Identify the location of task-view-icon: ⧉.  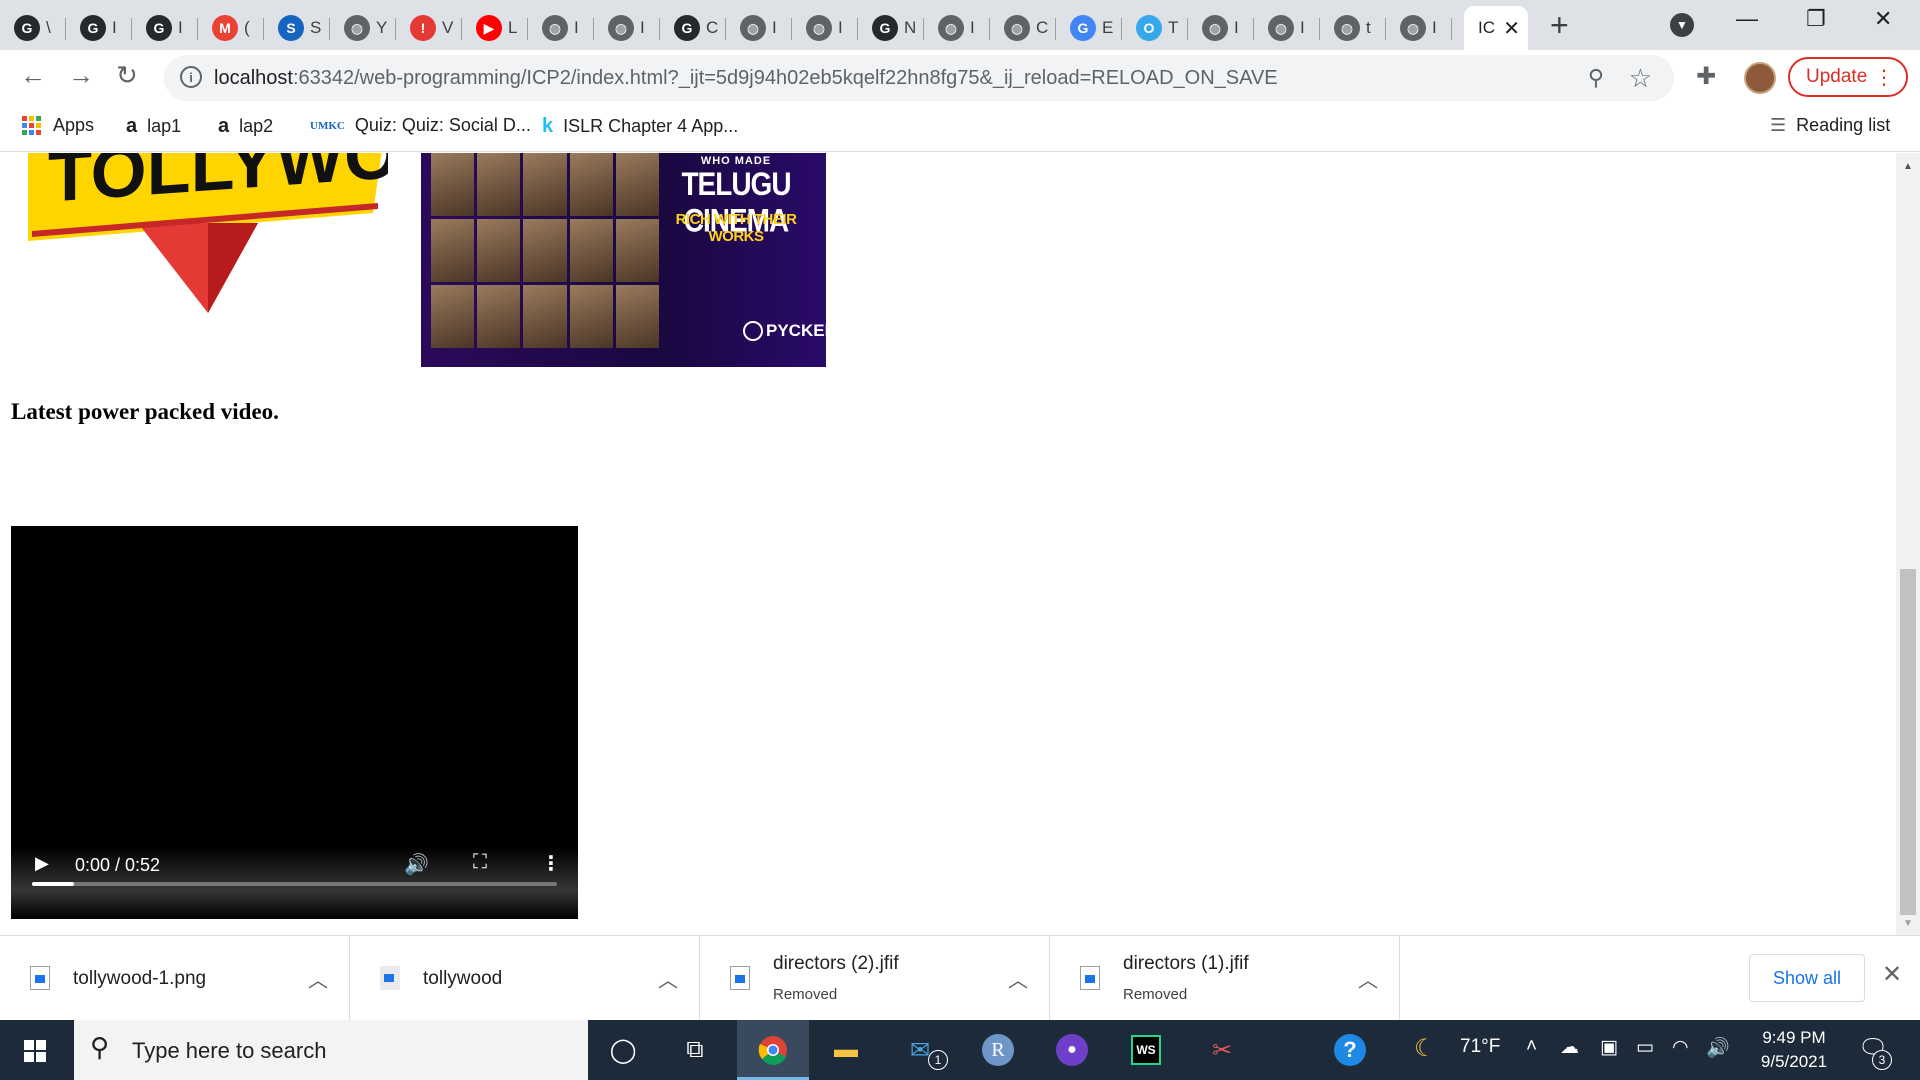
(695, 1050).